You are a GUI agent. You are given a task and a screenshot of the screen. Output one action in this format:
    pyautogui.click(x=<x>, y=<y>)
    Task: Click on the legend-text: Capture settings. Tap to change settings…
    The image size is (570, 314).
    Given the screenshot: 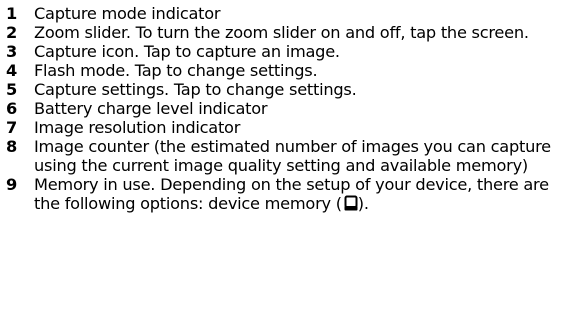 What is the action you would take?
    pyautogui.click(x=195, y=89)
    